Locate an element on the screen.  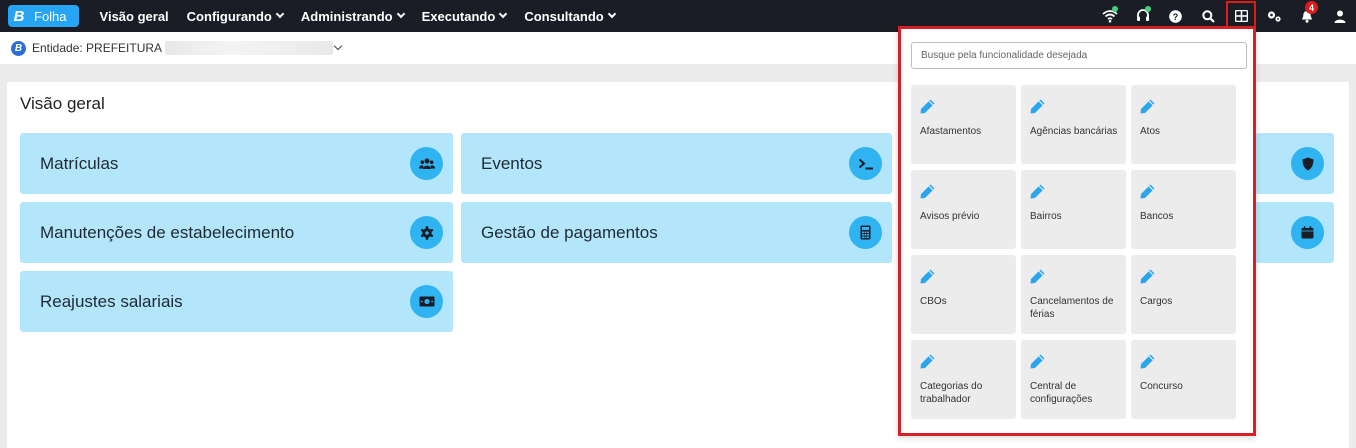
function-tile-label: Agências bancárias is located at coordinates (1074, 131).